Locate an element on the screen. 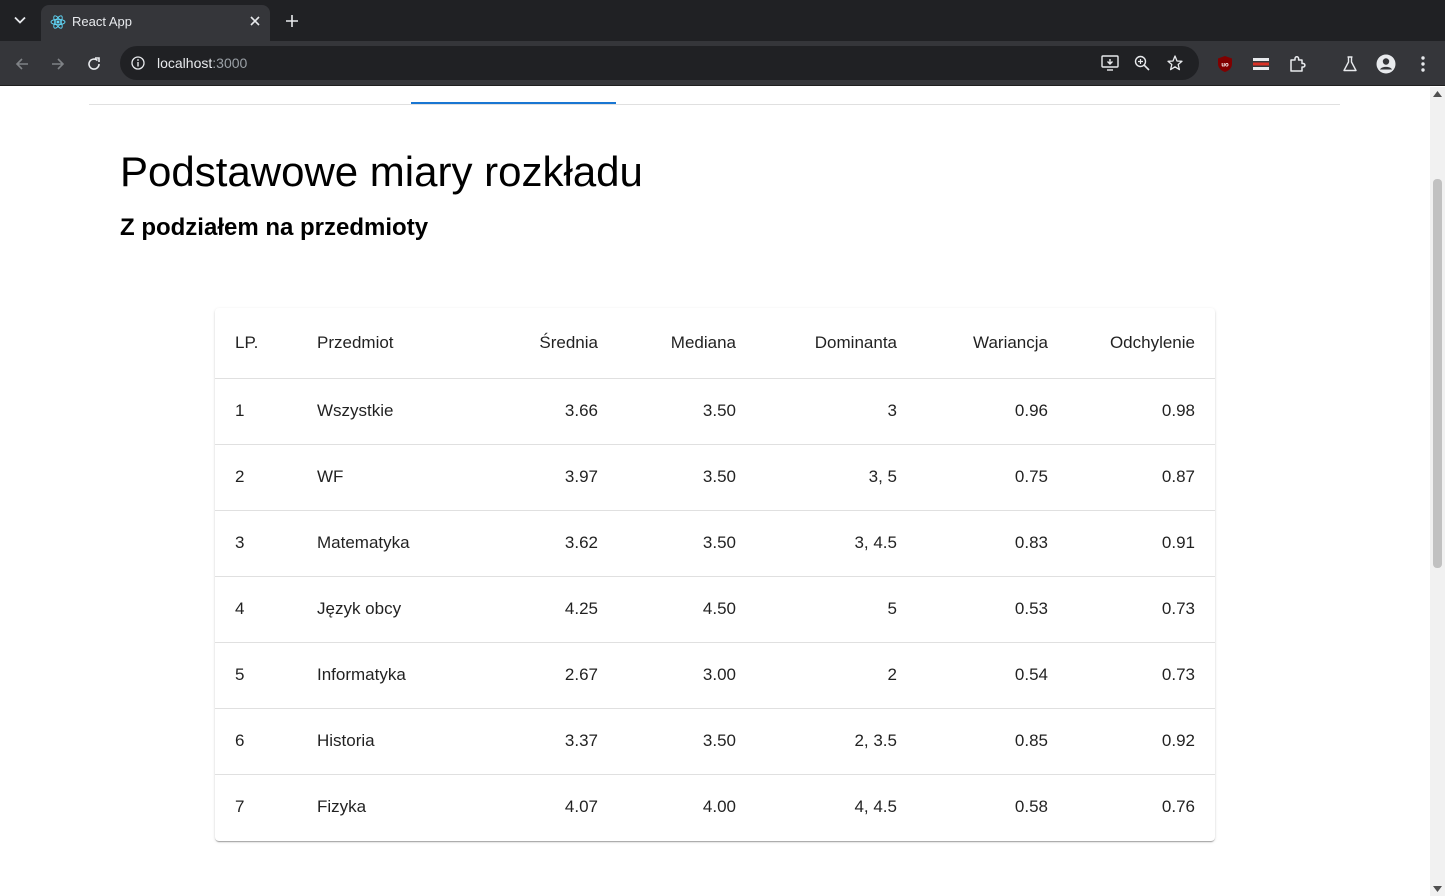  table-row: 2 WF 3.97 3.50 3, 5 0.75 0.87 is located at coordinates (715, 477).